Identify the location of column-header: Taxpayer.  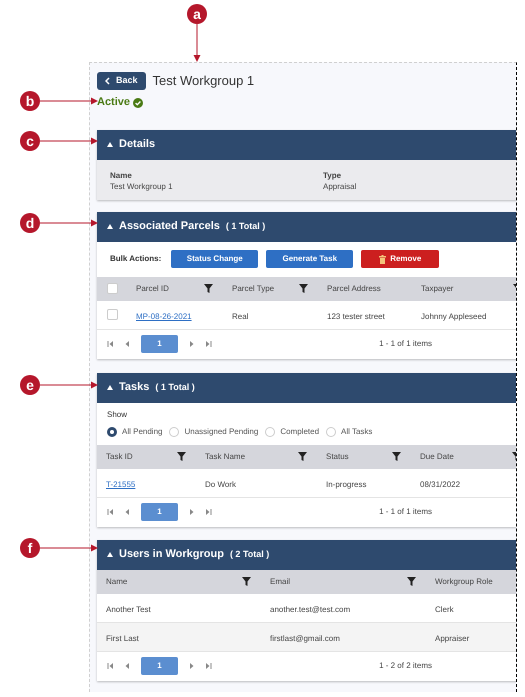
(437, 288).